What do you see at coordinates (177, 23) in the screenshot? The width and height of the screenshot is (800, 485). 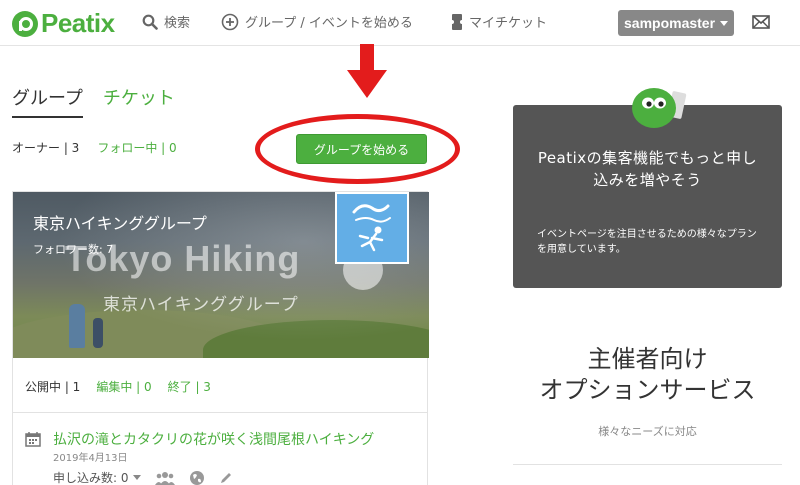 I see `nav-search-label: 検索` at bounding box center [177, 23].